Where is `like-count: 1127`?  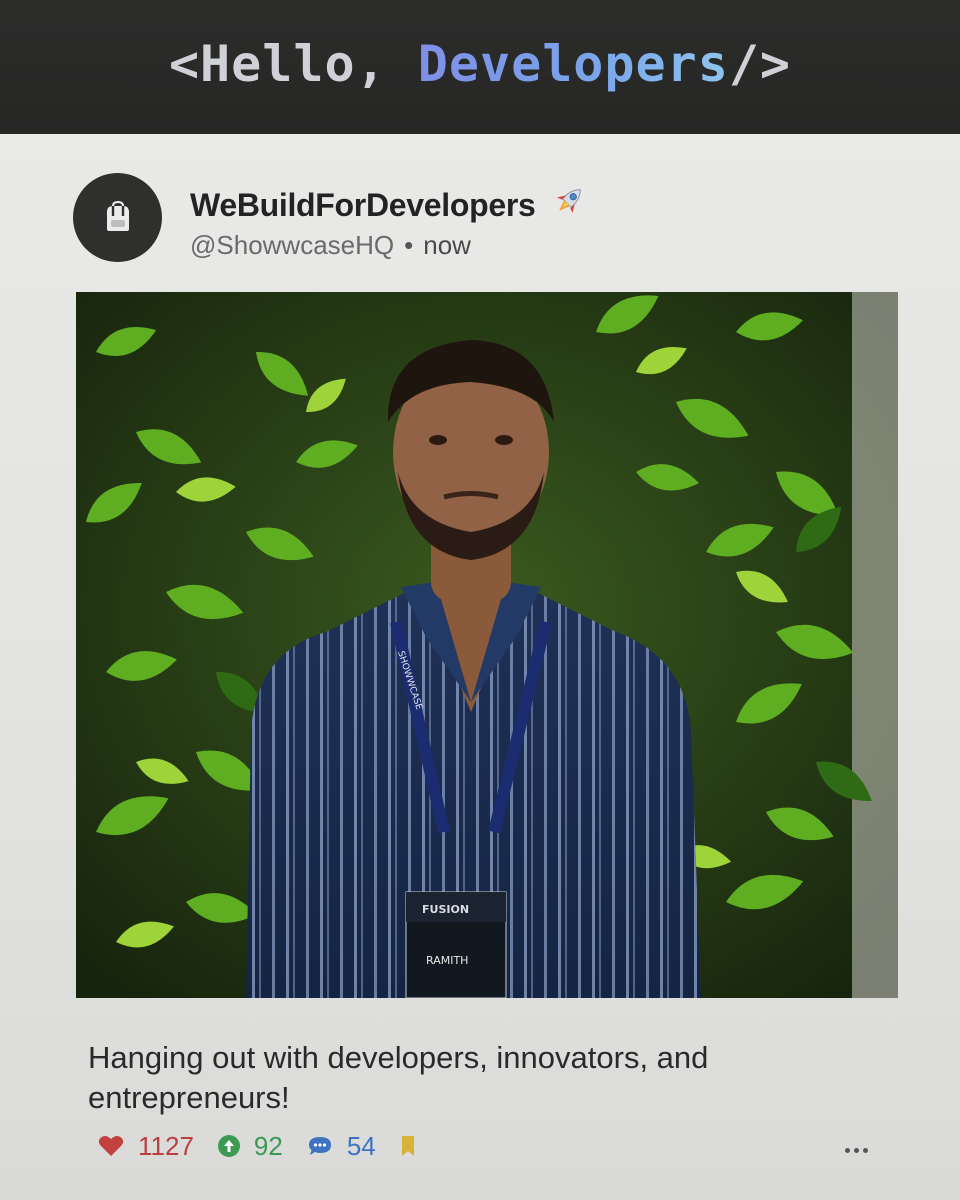
like-count: 1127 is located at coordinates (166, 1145).